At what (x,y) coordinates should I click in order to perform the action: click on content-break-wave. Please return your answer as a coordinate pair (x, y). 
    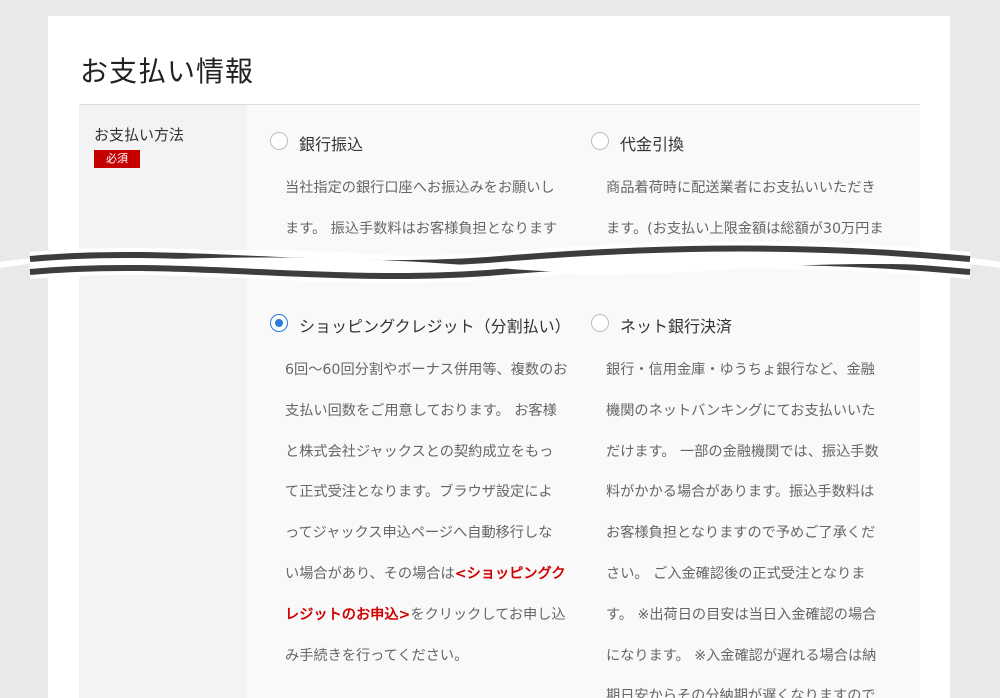
    Looking at the image, I should click on (500, 262).